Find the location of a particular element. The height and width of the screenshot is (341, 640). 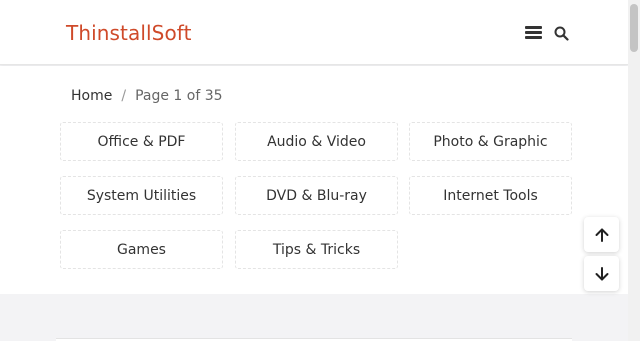

site-title-link: ThinstallSoft is located at coordinates (129, 33).